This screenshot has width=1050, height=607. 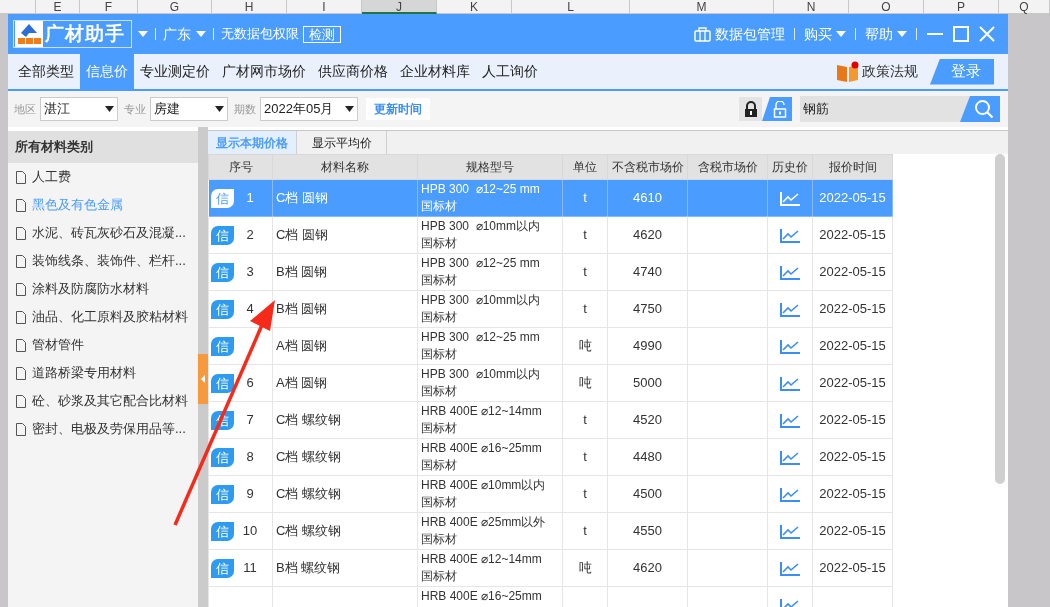 What do you see at coordinates (550, 346) in the screenshot?
I see `table-row: 信 A档 圆钢 HPB 300 ⌀12~25 mm 国标材 吨 4990 2022-05-15` at bounding box center [550, 346].